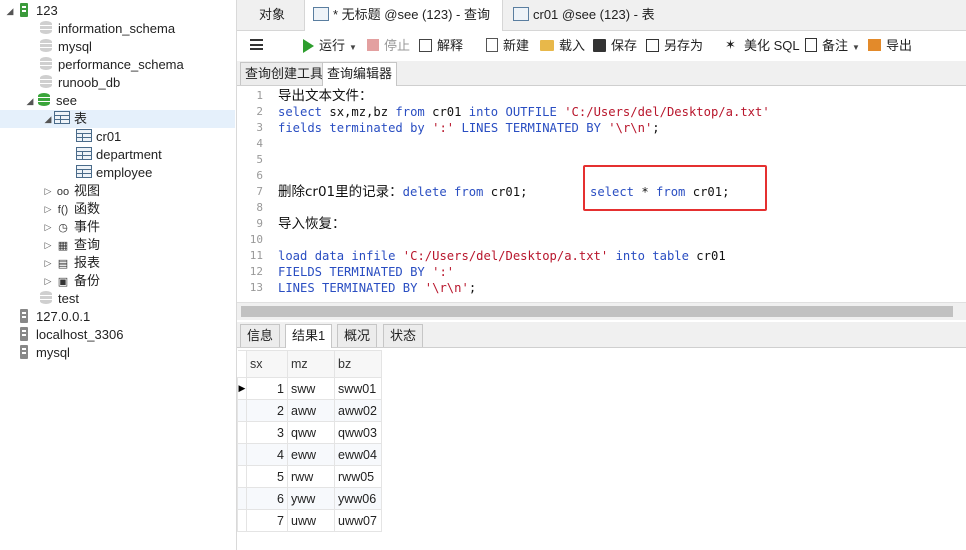 The width and height of the screenshot is (966, 550). I want to click on table-cell: eww, so click(311, 454).